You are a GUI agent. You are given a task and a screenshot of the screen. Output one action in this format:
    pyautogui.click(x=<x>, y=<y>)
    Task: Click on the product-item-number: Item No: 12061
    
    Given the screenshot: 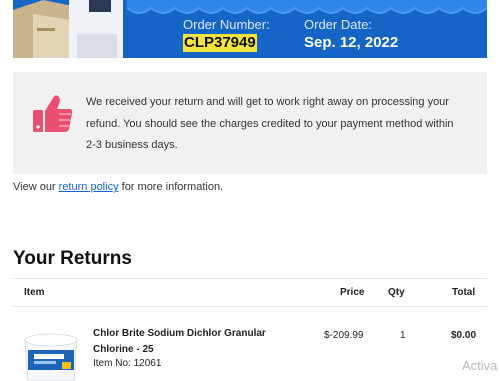 What is the action you would take?
    pyautogui.click(x=127, y=363)
    